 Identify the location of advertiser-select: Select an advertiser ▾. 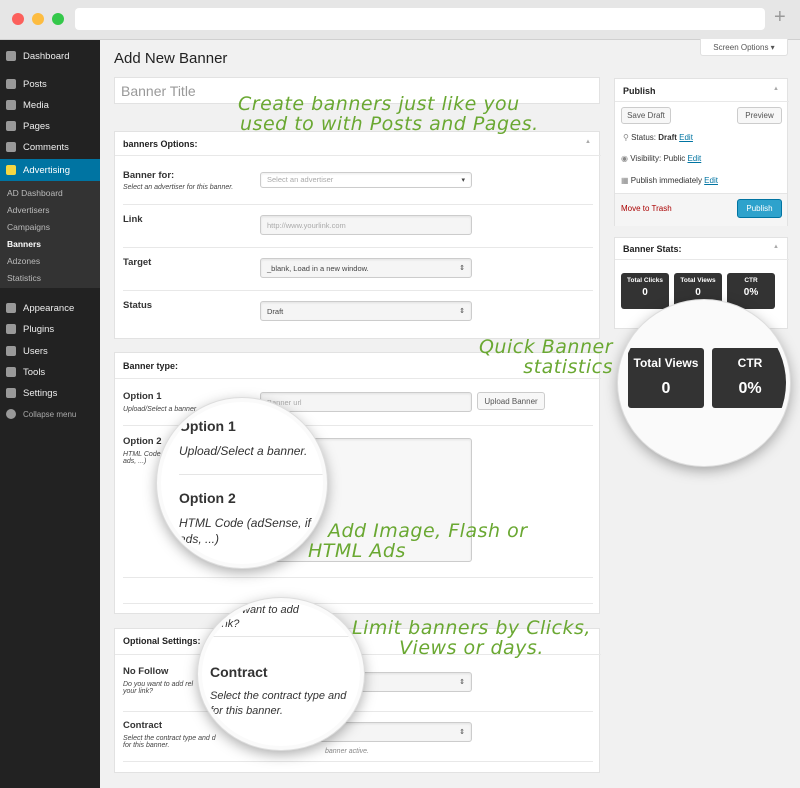
(366, 180).